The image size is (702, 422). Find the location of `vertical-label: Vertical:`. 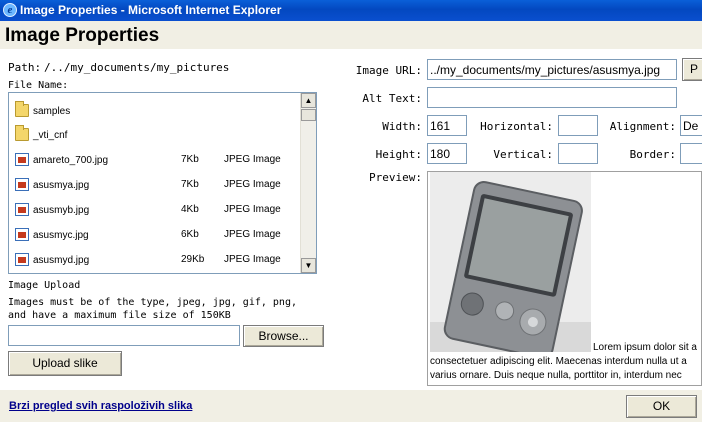

vertical-label: Vertical: is located at coordinates (523, 154).